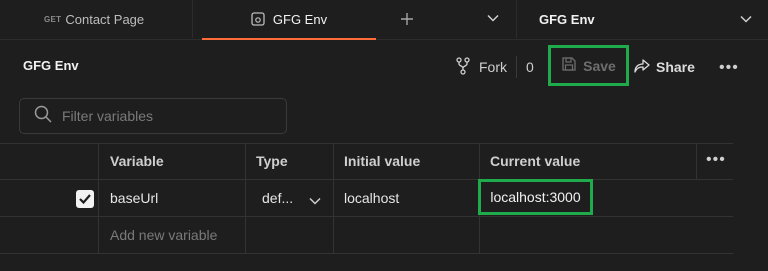  I want to click on environment-selector-label: GFG Env, so click(567, 19).